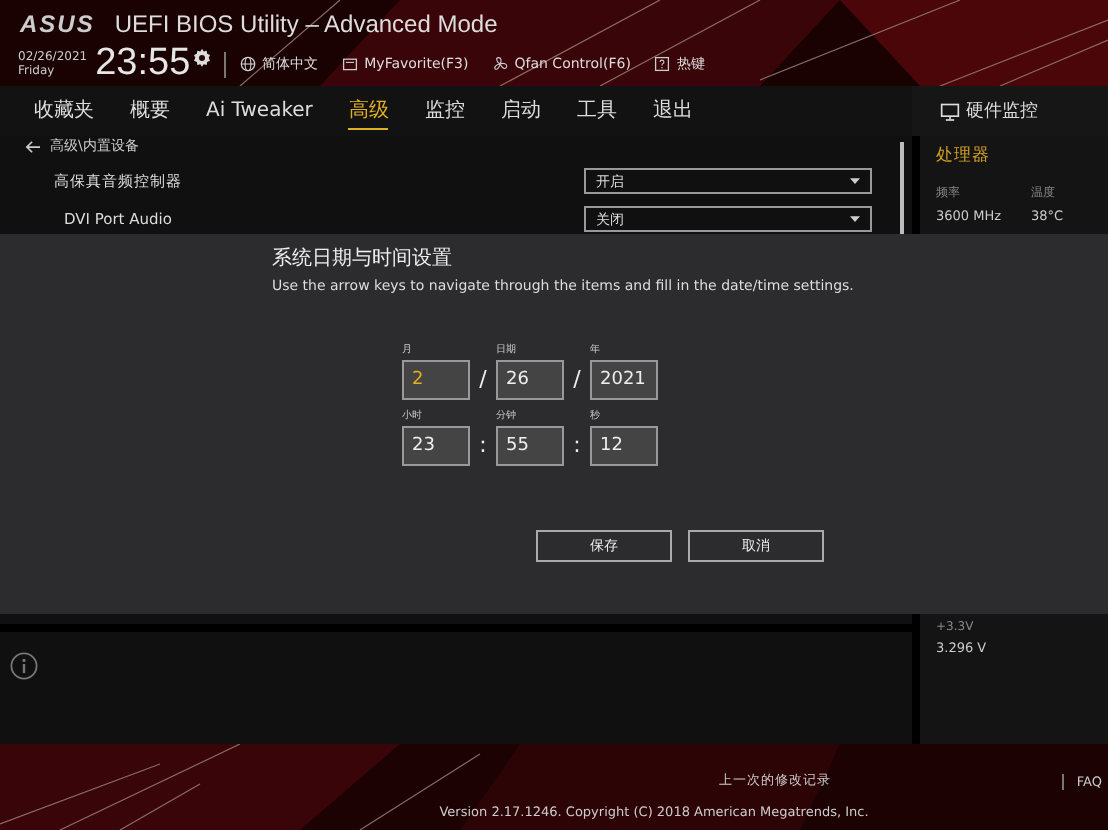 The height and width of the screenshot is (830, 1108). Describe the element at coordinates (964, 156) in the screenshot. I see `section-title: 处理器` at that location.